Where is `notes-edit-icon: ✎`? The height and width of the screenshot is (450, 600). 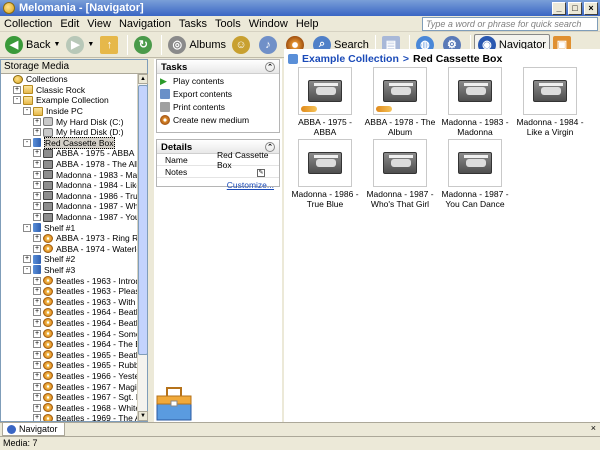
notes-edit-icon: ✎ is located at coordinates (244, 171).